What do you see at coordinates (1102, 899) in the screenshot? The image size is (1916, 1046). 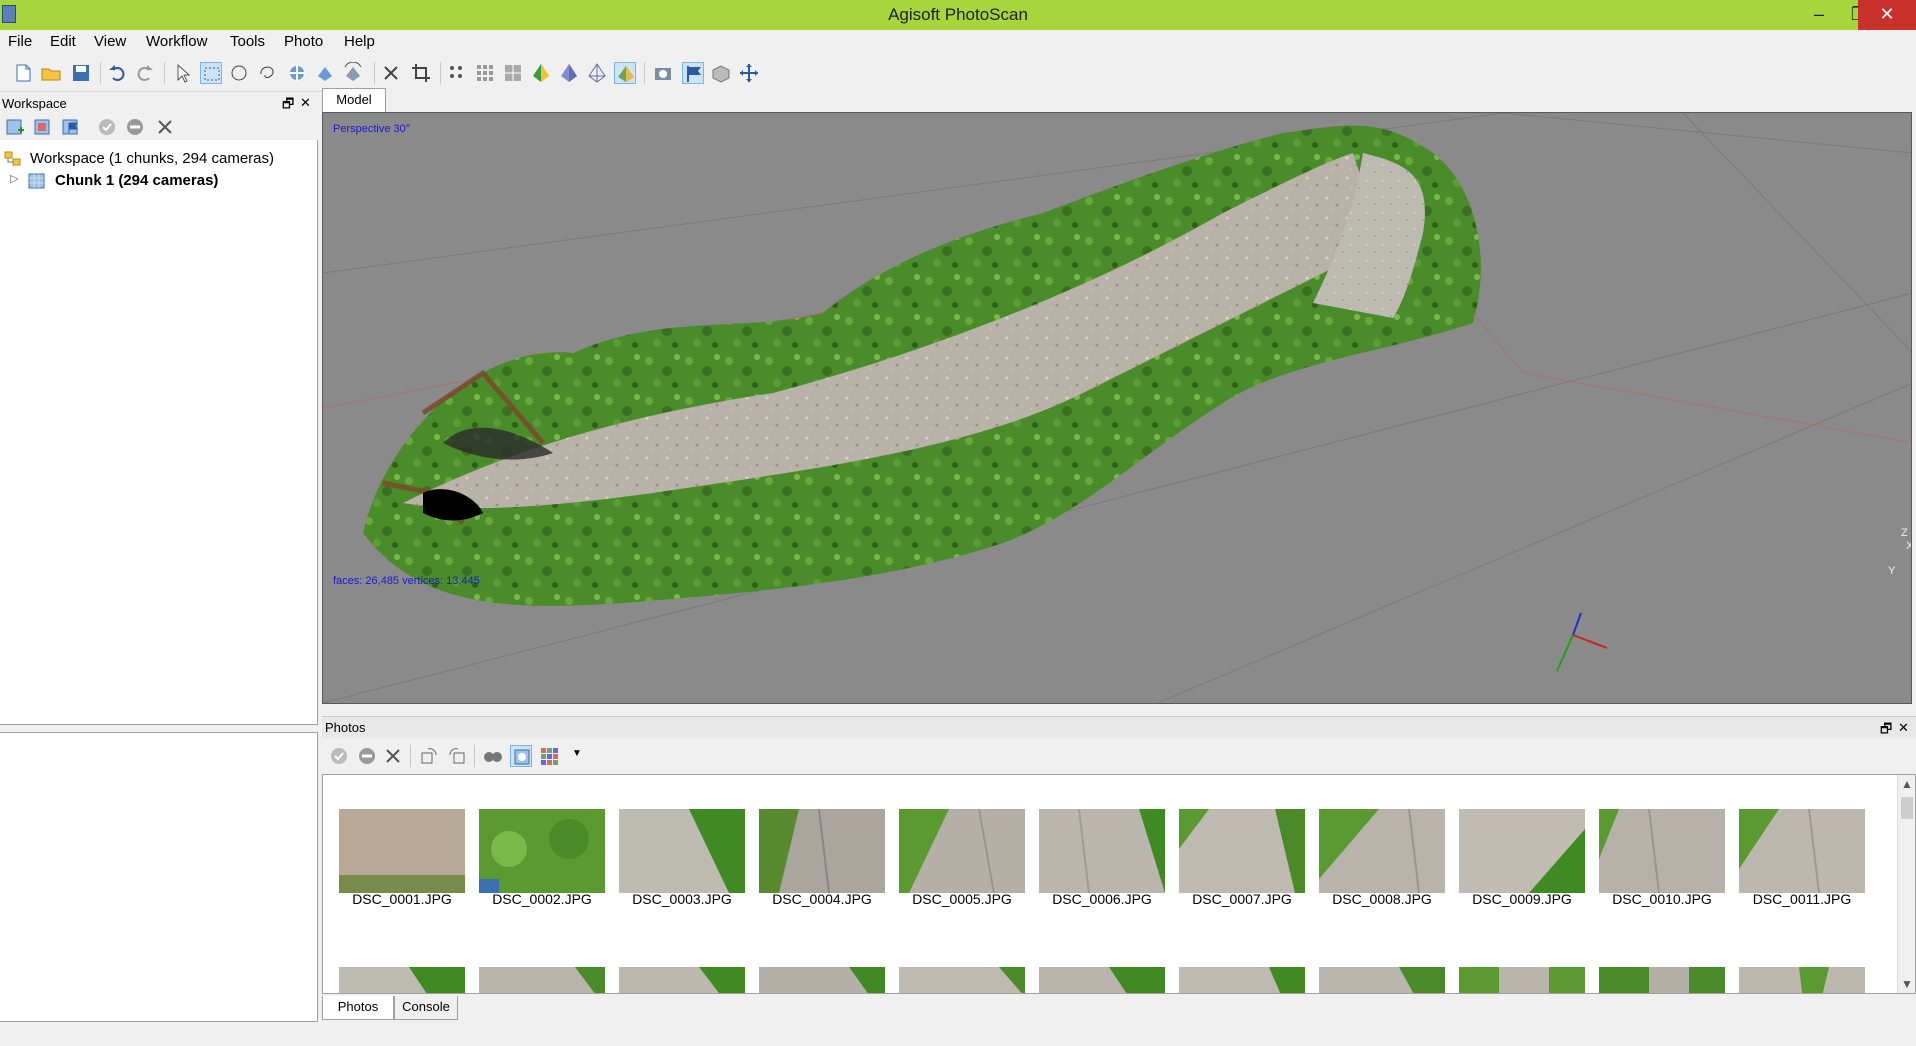 I see `photo-label-6: DSC_0006.JPG` at bounding box center [1102, 899].